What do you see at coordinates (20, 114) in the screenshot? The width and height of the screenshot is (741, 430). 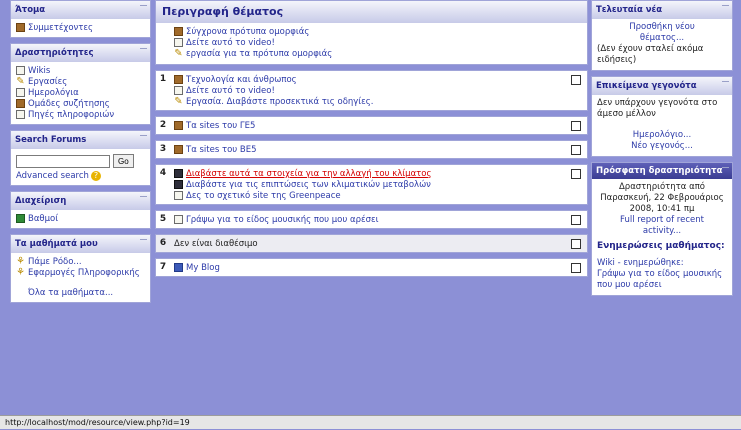 I see `resource-icon` at bounding box center [20, 114].